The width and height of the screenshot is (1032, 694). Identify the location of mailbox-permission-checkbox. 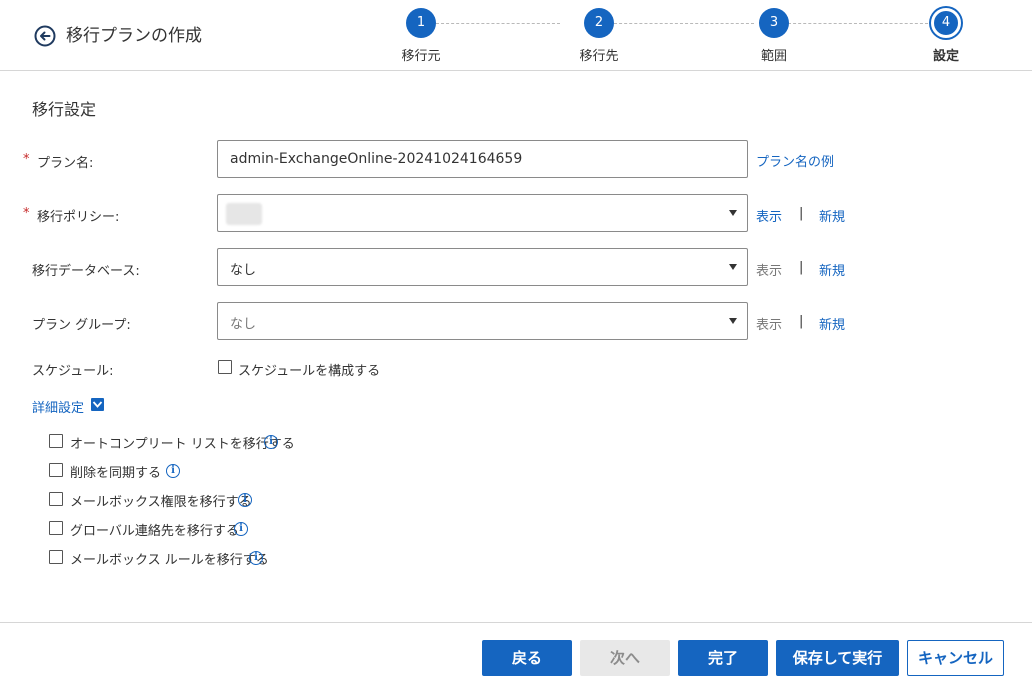
(56, 499).